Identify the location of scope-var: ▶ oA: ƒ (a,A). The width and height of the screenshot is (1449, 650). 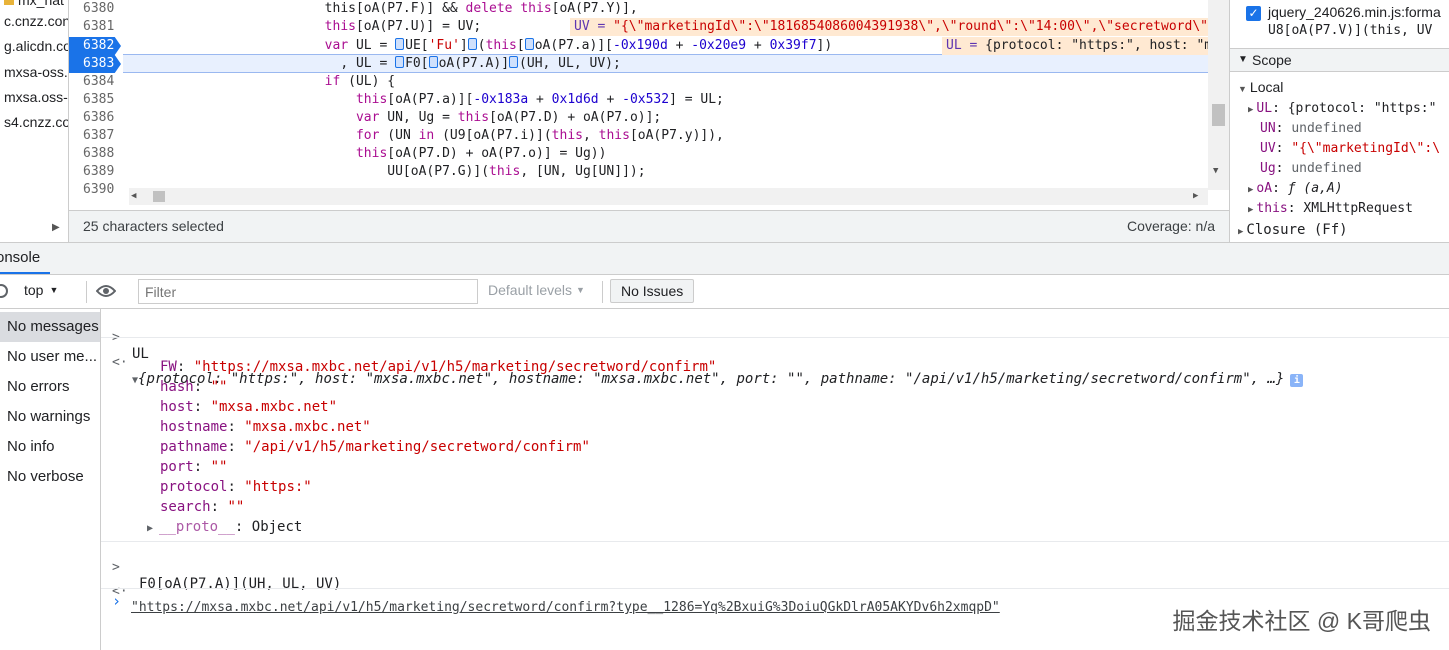
(1295, 189).